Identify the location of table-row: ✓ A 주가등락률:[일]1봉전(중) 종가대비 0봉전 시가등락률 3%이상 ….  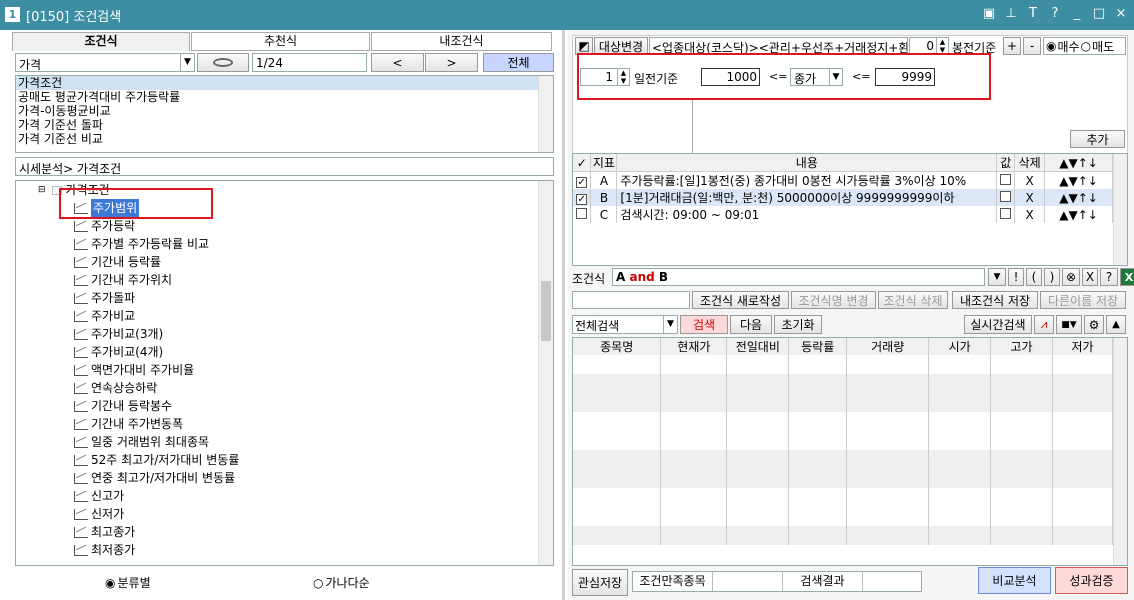
(843, 180).